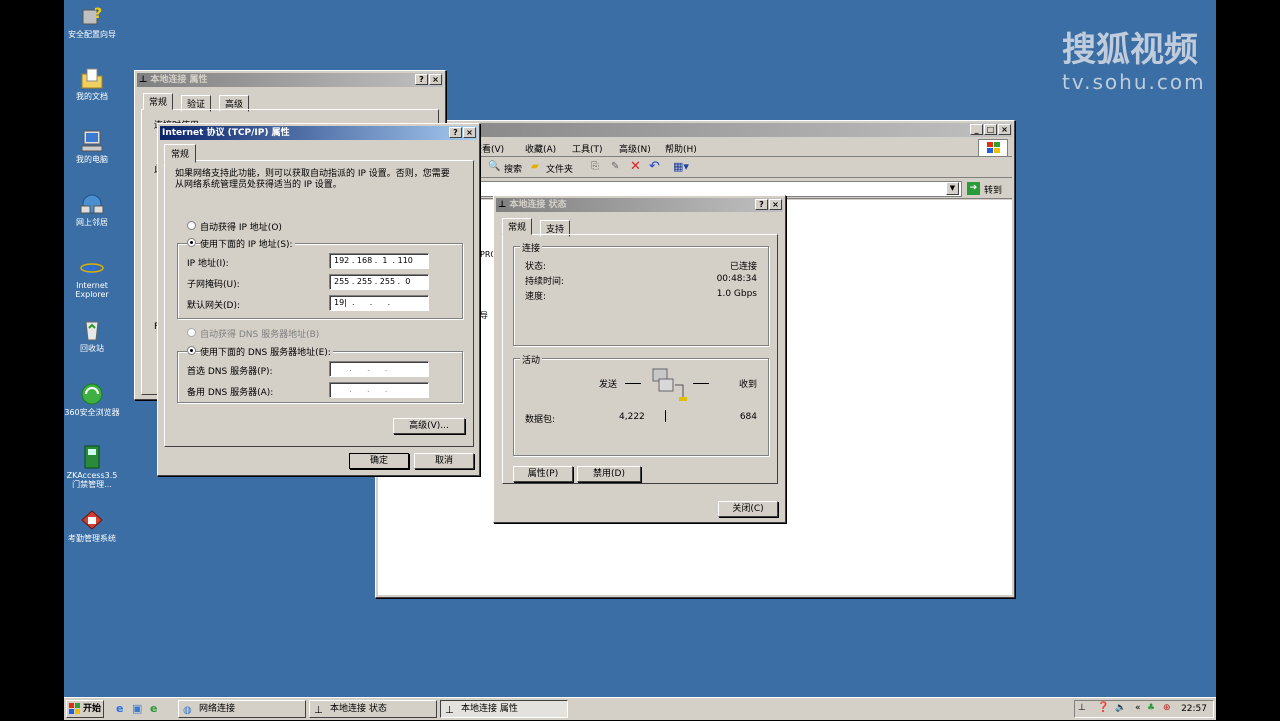  Describe the element at coordinates (92, 16) in the screenshot. I see `security-wizard-icon: ?` at that location.